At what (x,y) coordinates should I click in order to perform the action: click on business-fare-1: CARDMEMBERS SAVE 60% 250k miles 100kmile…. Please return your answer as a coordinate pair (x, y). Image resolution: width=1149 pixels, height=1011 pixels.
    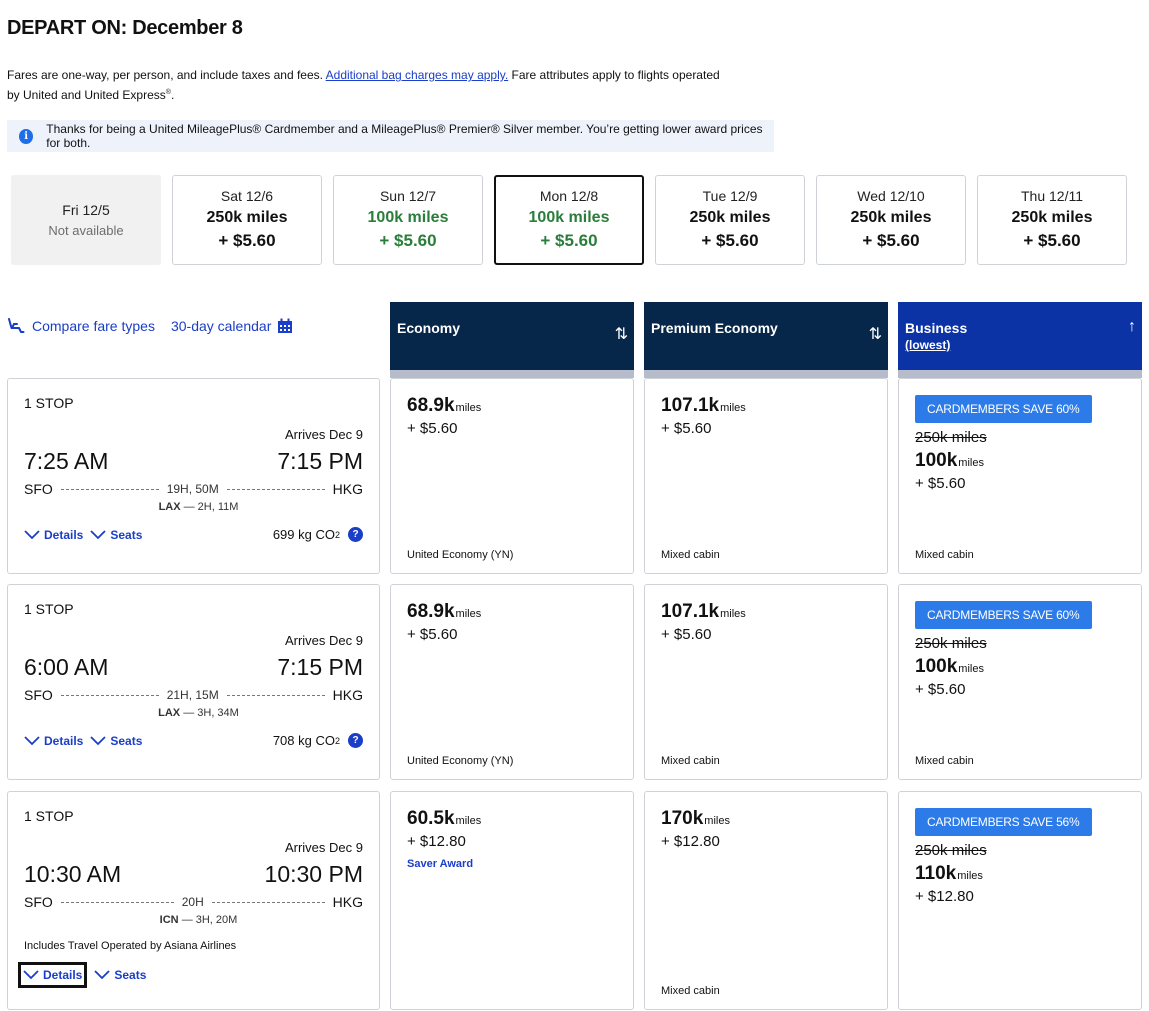
    Looking at the image, I should click on (1020, 476).